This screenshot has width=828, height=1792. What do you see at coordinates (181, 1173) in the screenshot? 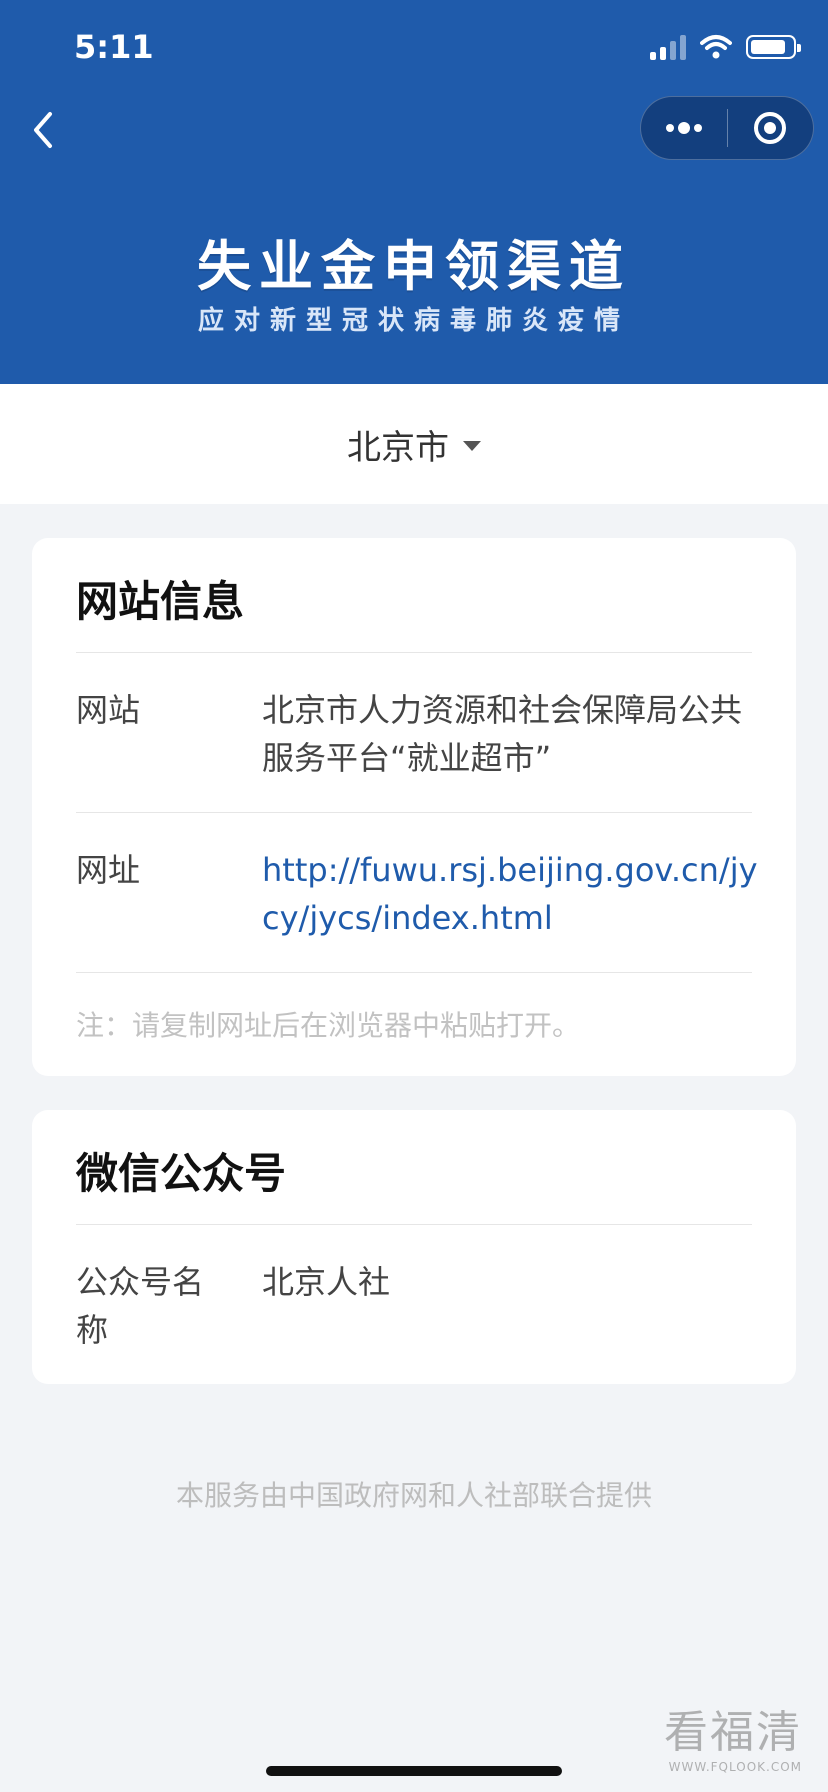
I see `wechat-card-title: 微信公众号` at bounding box center [181, 1173].